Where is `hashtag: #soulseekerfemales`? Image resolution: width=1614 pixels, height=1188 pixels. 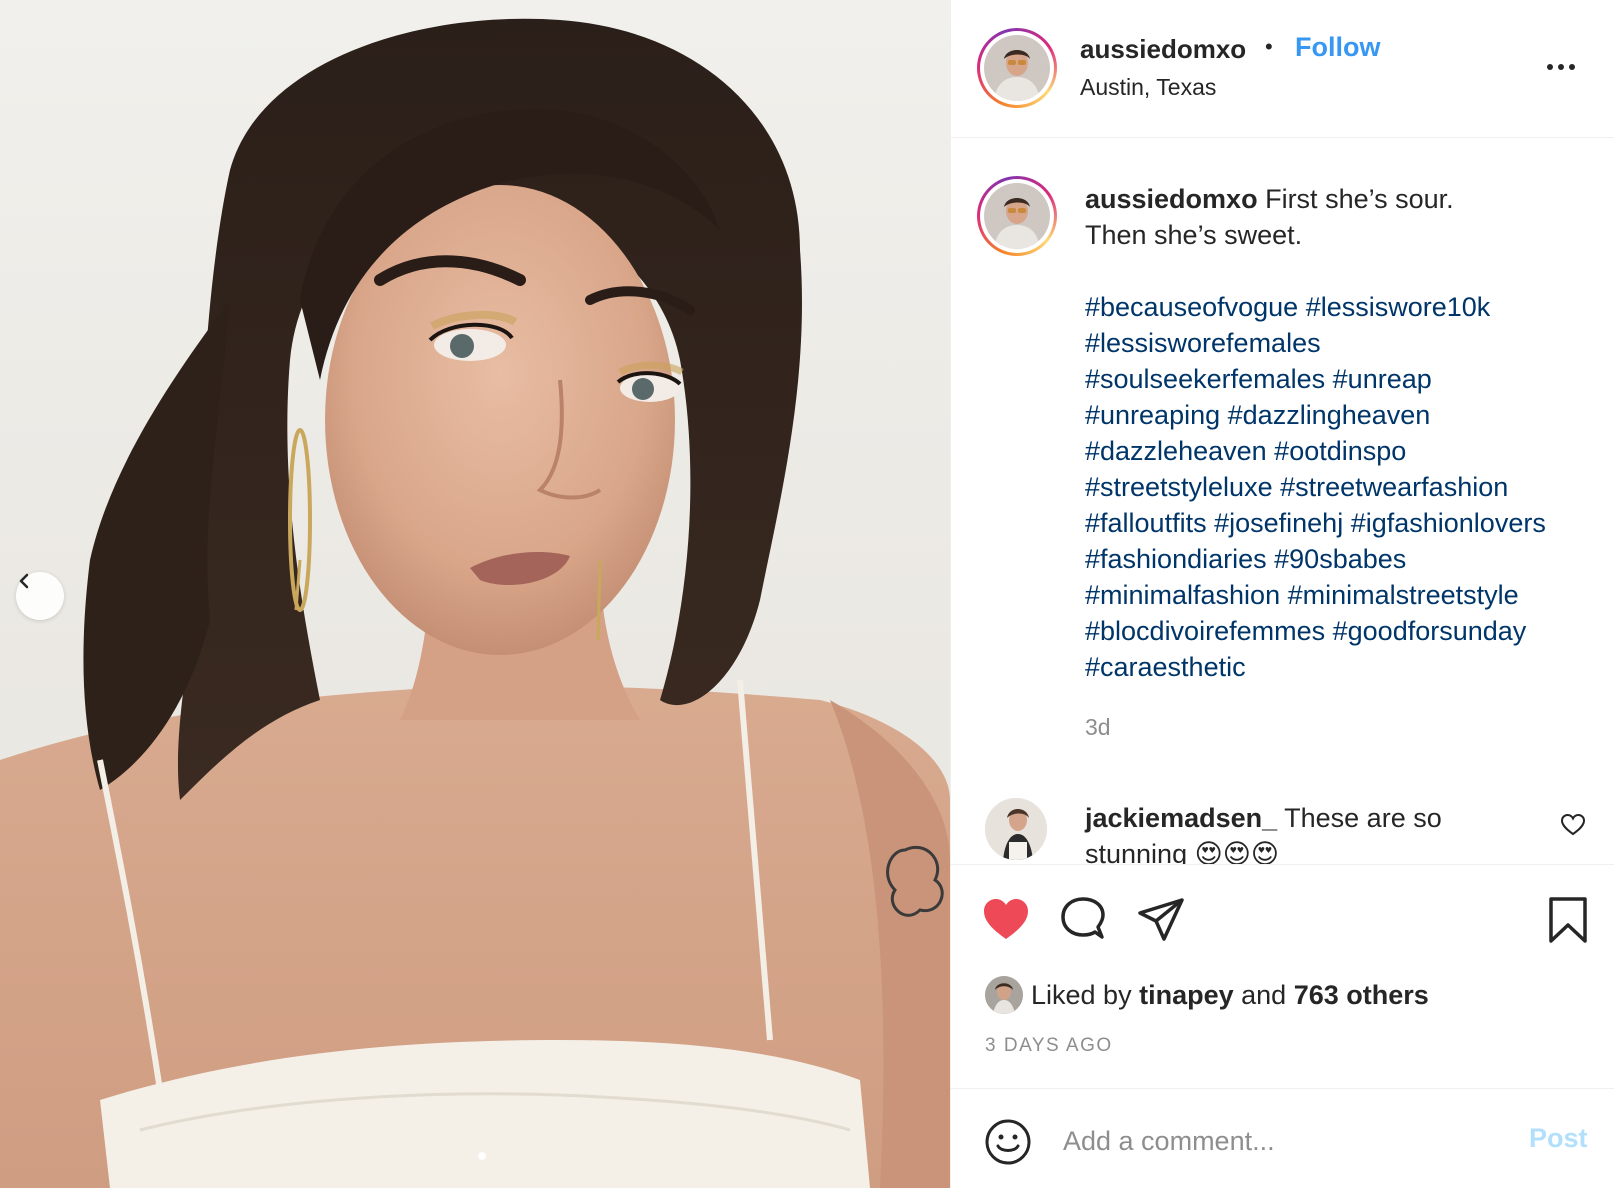 hashtag: #soulseekerfemales is located at coordinates (1205, 379).